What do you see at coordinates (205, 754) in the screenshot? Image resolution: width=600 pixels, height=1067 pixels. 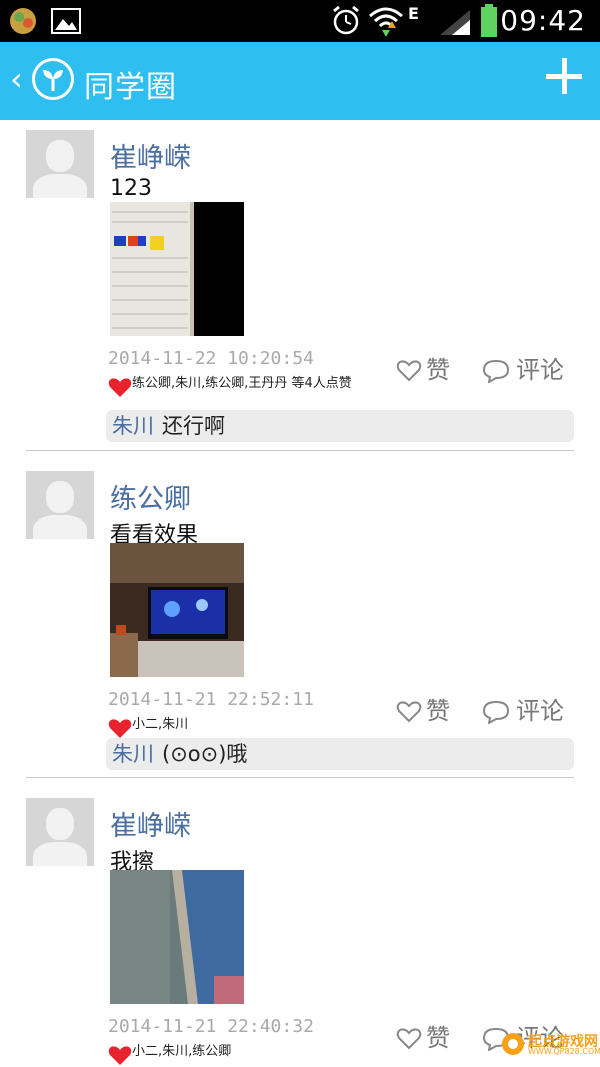 I see `comment-text: (⊙o⊙)哦` at bounding box center [205, 754].